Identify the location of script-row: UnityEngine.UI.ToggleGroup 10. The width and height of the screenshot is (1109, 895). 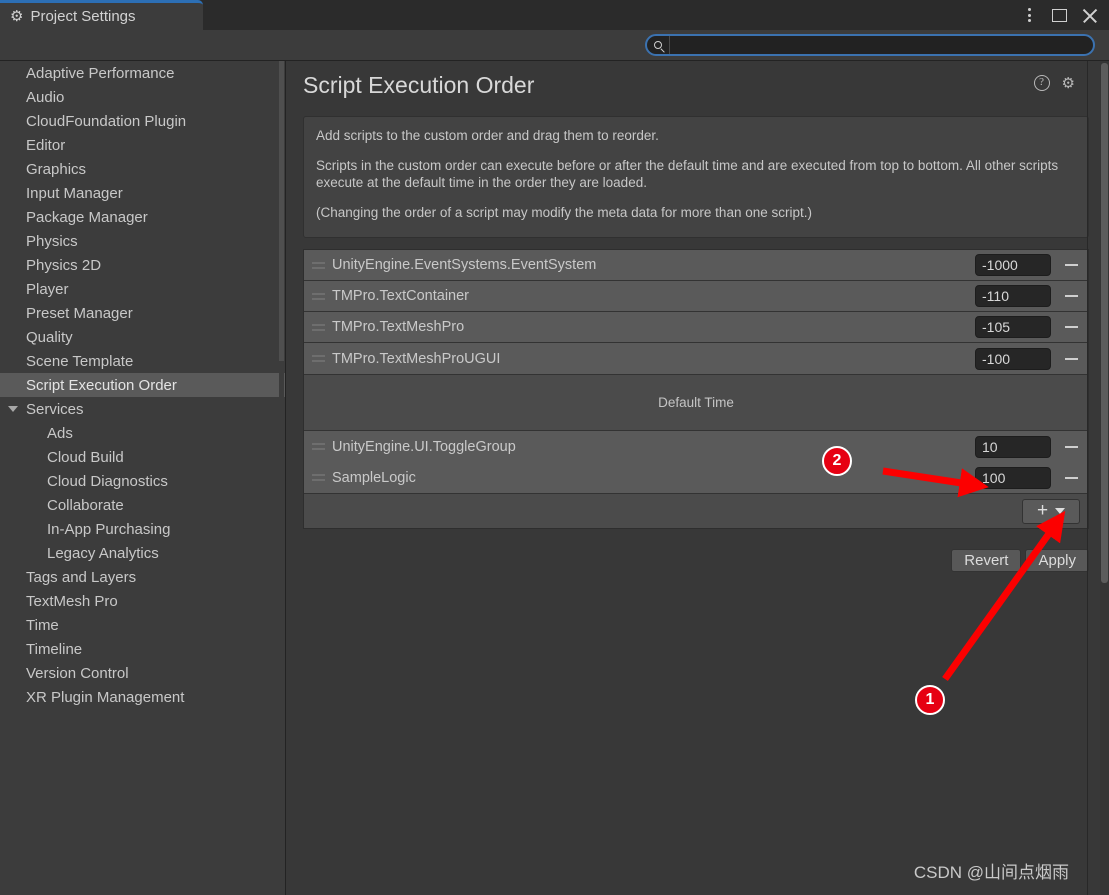
(696, 446).